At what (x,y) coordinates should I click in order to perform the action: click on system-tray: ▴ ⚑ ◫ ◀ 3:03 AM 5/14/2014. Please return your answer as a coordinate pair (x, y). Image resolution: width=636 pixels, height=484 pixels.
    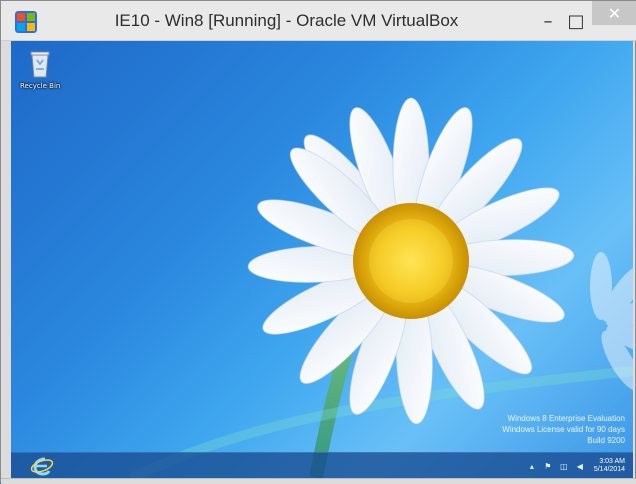
    Looking at the image, I should click on (575, 465).